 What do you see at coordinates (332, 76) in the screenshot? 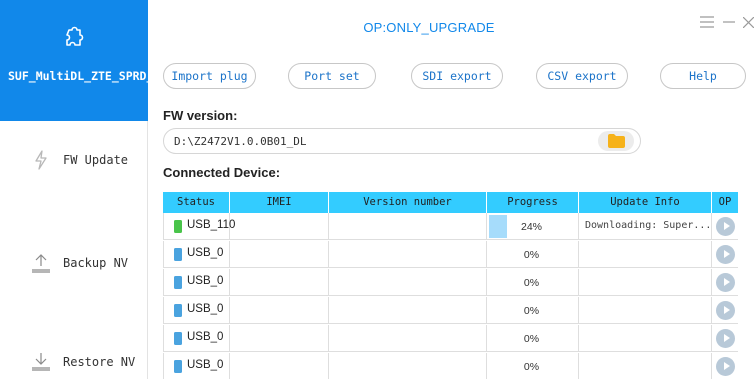
I see `port-set-button: Port set` at bounding box center [332, 76].